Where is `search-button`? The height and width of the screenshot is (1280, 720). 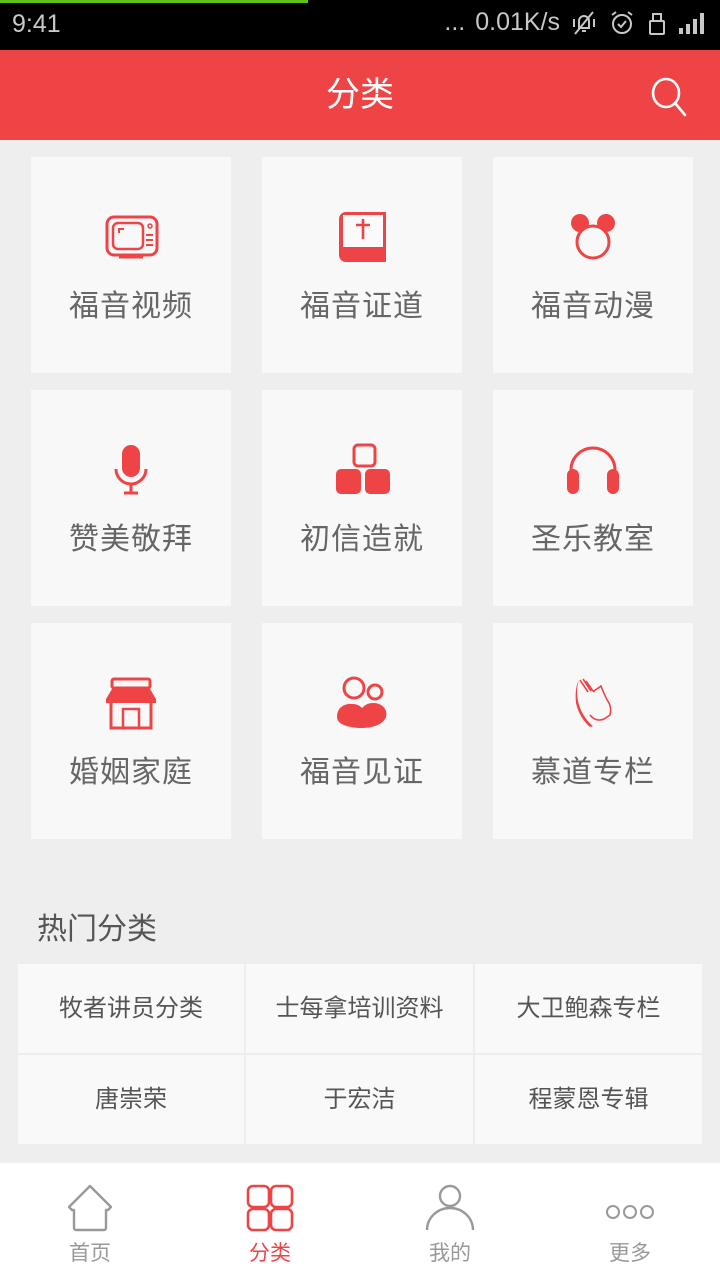
search-button is located at coordinates (670, 96).